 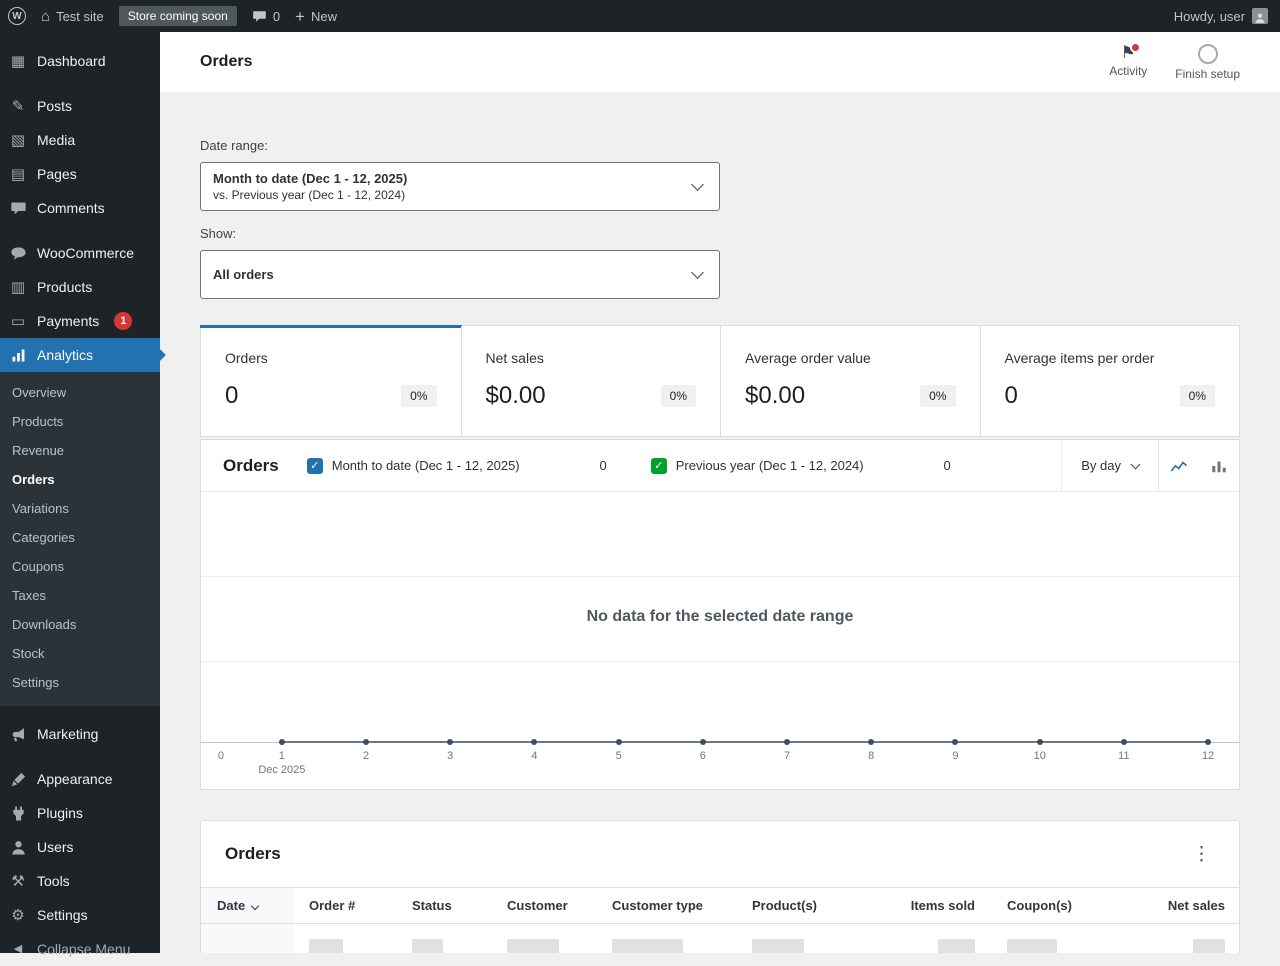 What do you see at coordinates (18, 779) in the screenshot?
I see `appearance-icon` at bounding box center [18, 779].